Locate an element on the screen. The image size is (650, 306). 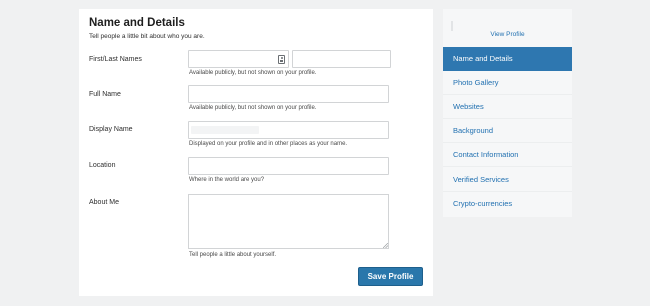
resize-grip-icon is located at coordinates (385, 245).